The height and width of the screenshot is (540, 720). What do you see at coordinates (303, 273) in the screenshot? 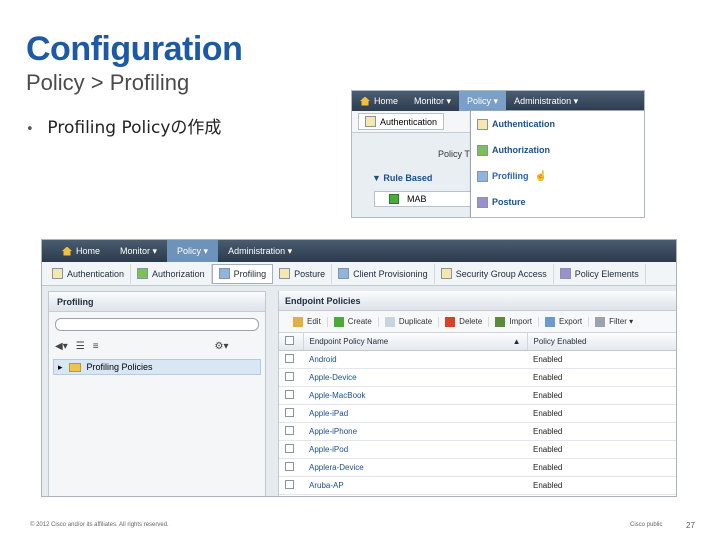
I see `tab-posture: Posture` at bounding box center [303, 273].